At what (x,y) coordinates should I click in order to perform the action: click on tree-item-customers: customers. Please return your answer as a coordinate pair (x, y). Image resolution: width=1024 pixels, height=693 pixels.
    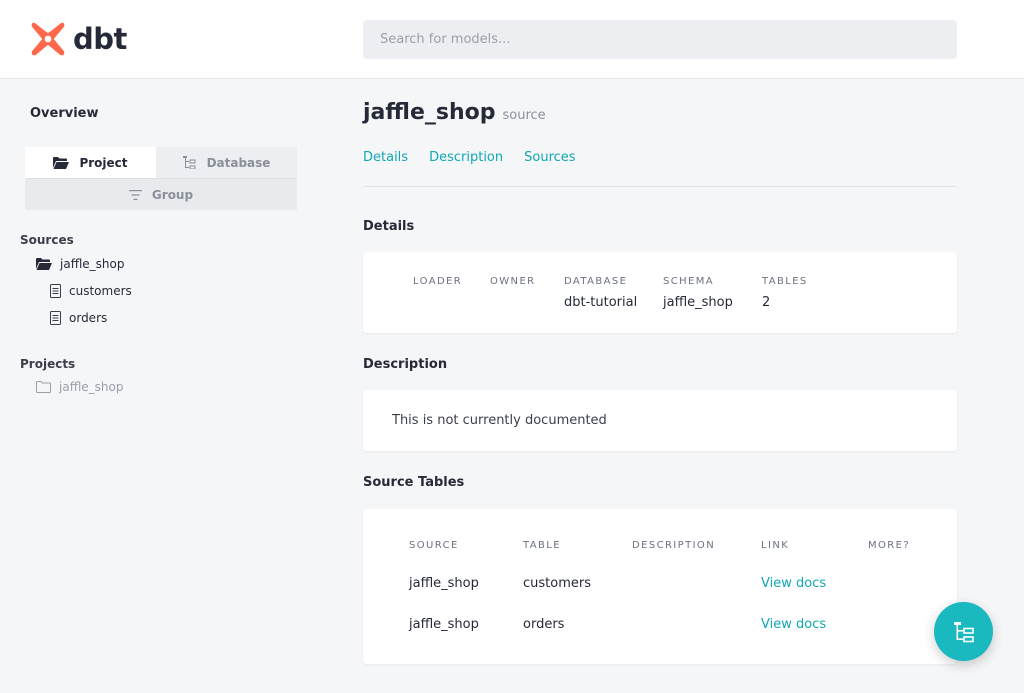
    Looking at the image, I should click on (91, 291).